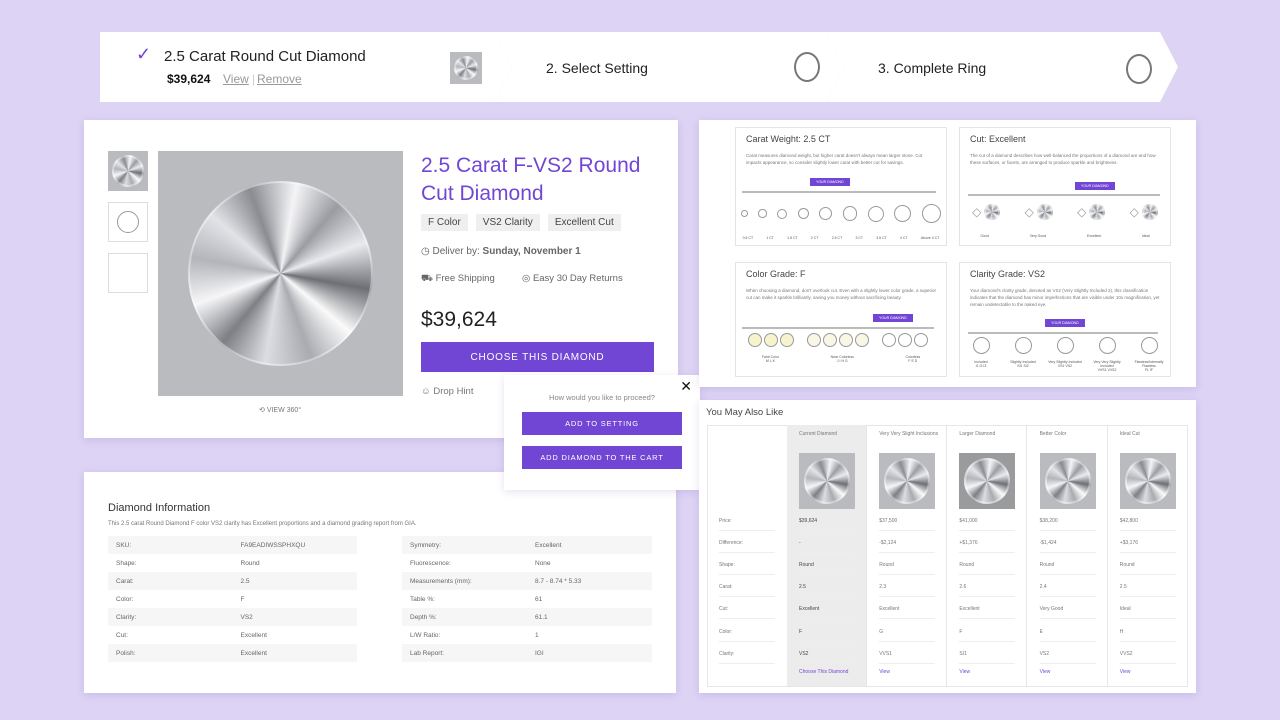 Image resolution: width=1280 pixels, height=720 pixels. I want to click on info-row: Carat: 2.5, so click(232, 581).